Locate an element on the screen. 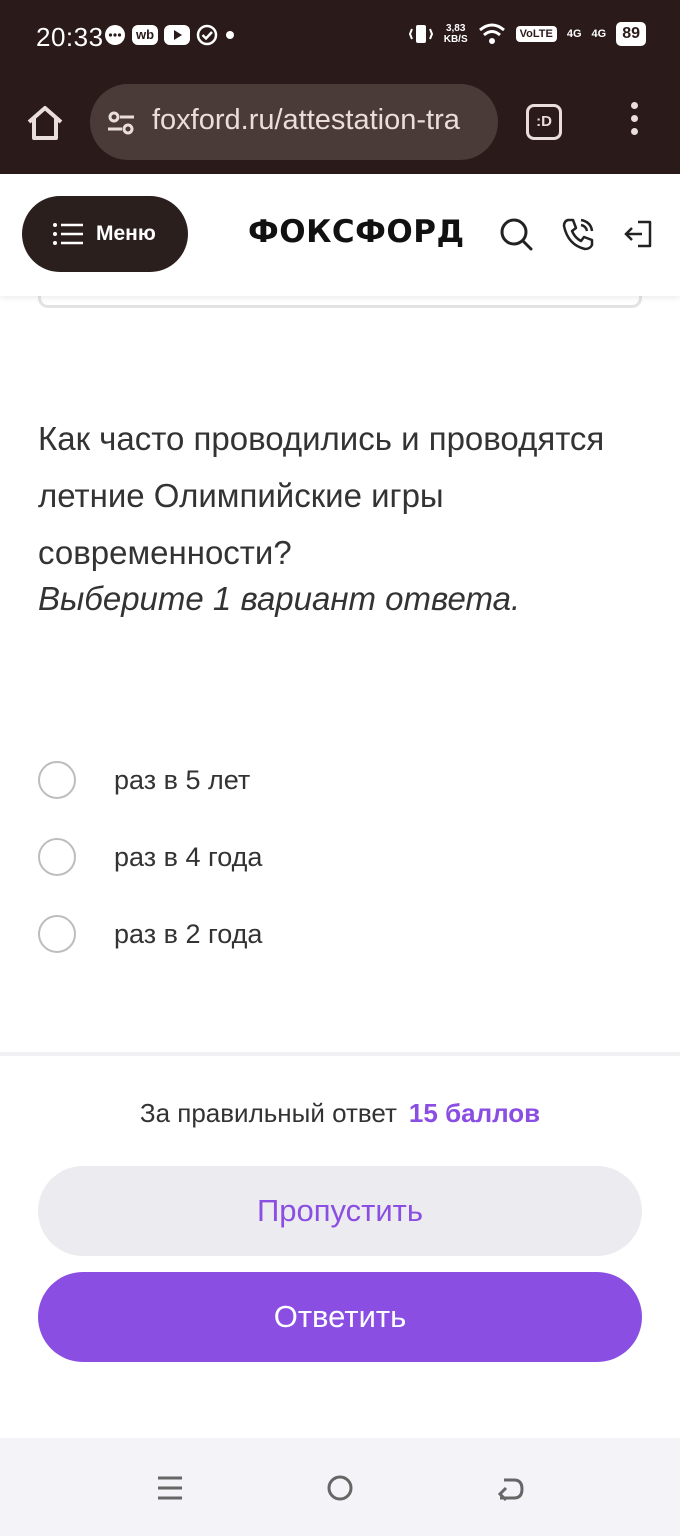 The height and width of the screenshot is (1536, 680). youtube-icon is located at coordinates (177, 35).